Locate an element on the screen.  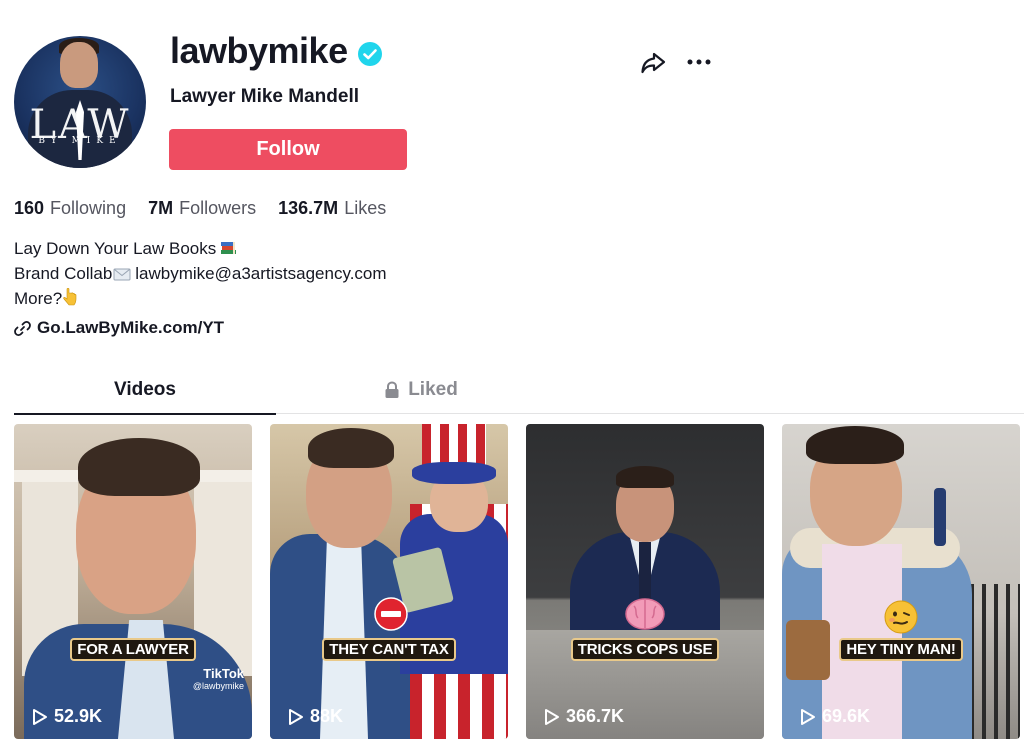
followers-label: Followers is located at coordinates (218, 208).